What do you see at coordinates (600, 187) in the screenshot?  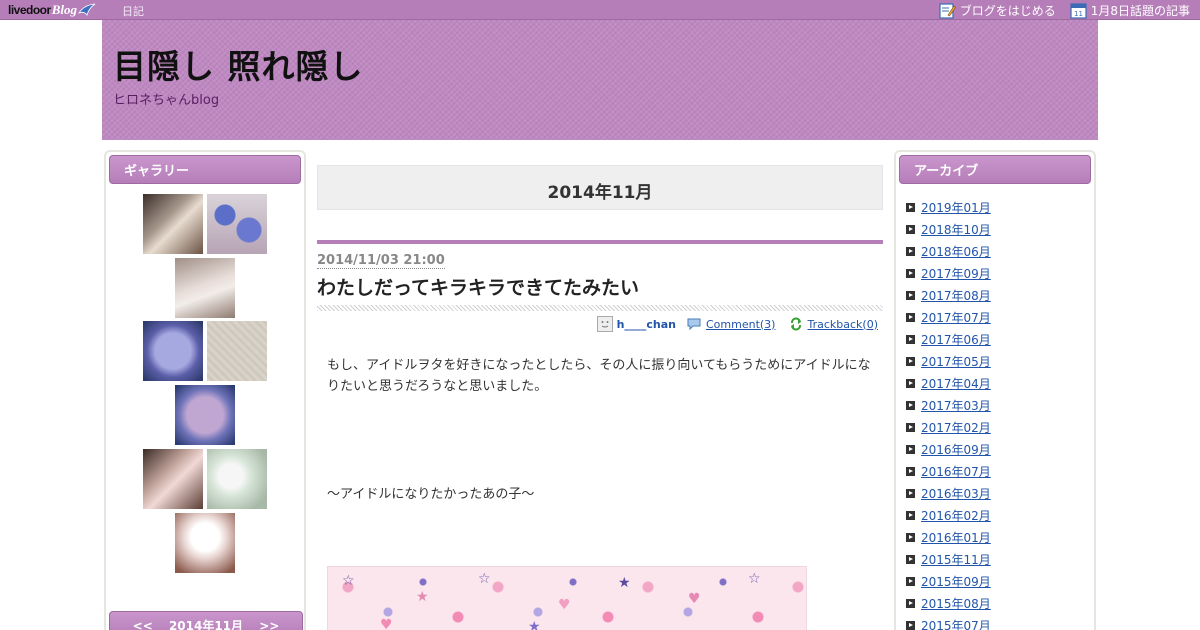 I see `month-heading: 2014年11月` at bounding box center [600, 187].